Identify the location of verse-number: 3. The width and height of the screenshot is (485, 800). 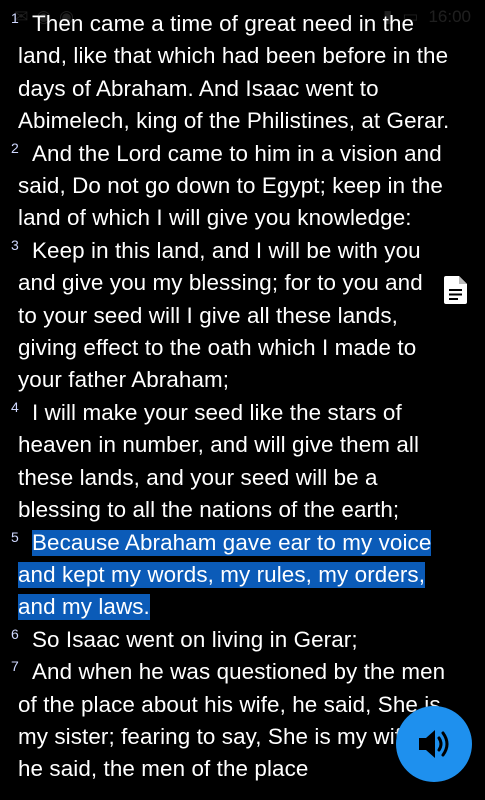
(15, 244).